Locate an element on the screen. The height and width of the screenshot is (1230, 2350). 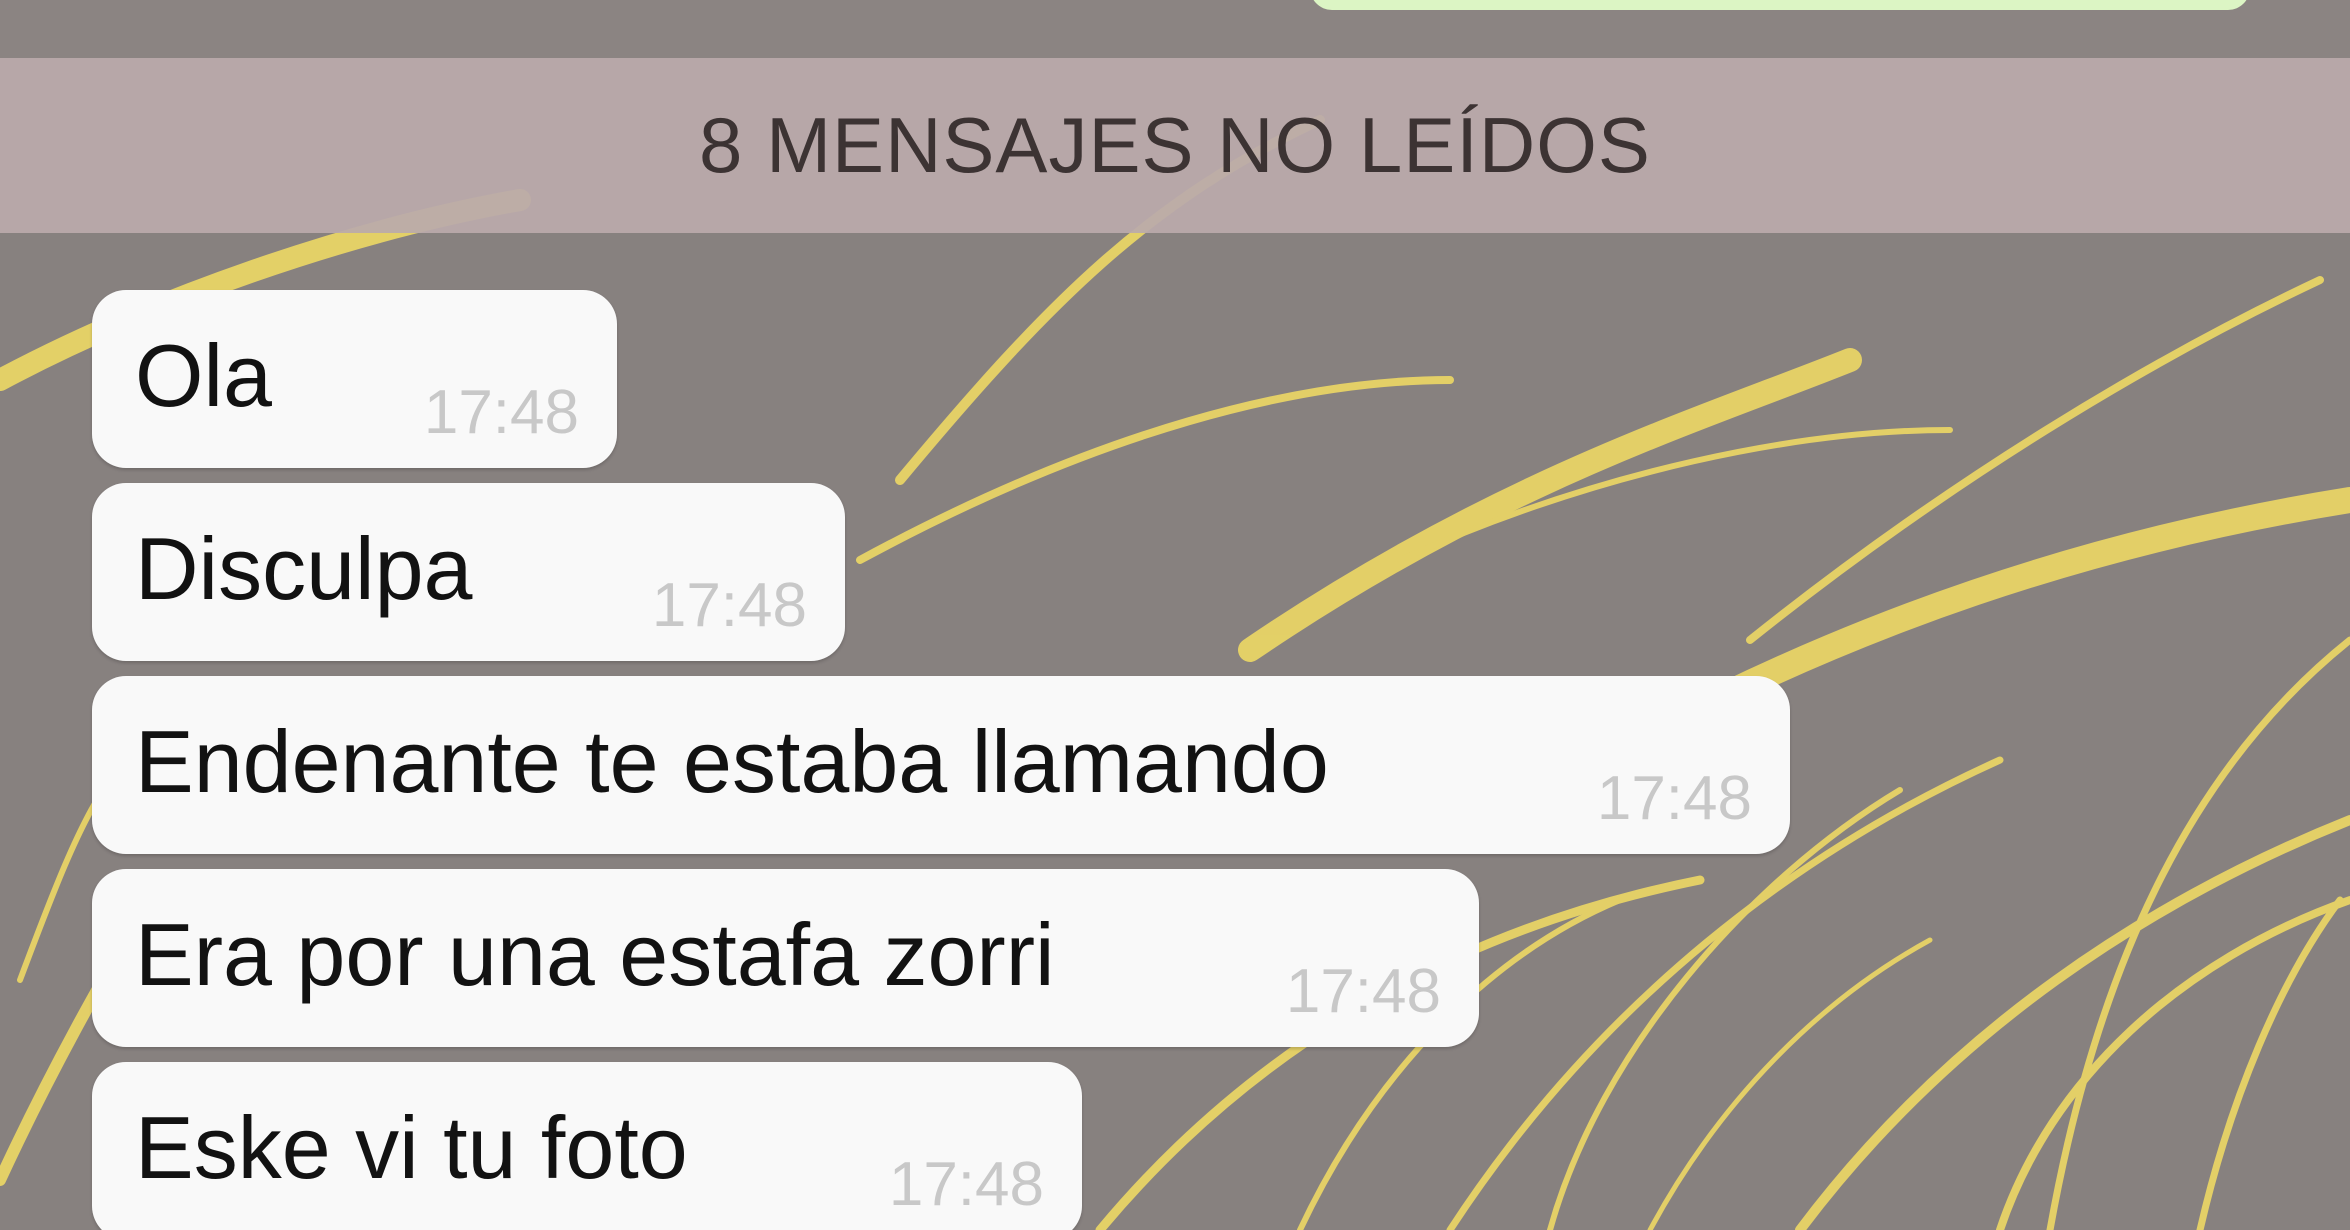
incoming-message-bubble: Disculpa 17:48 is located at coordinates (468, 572).